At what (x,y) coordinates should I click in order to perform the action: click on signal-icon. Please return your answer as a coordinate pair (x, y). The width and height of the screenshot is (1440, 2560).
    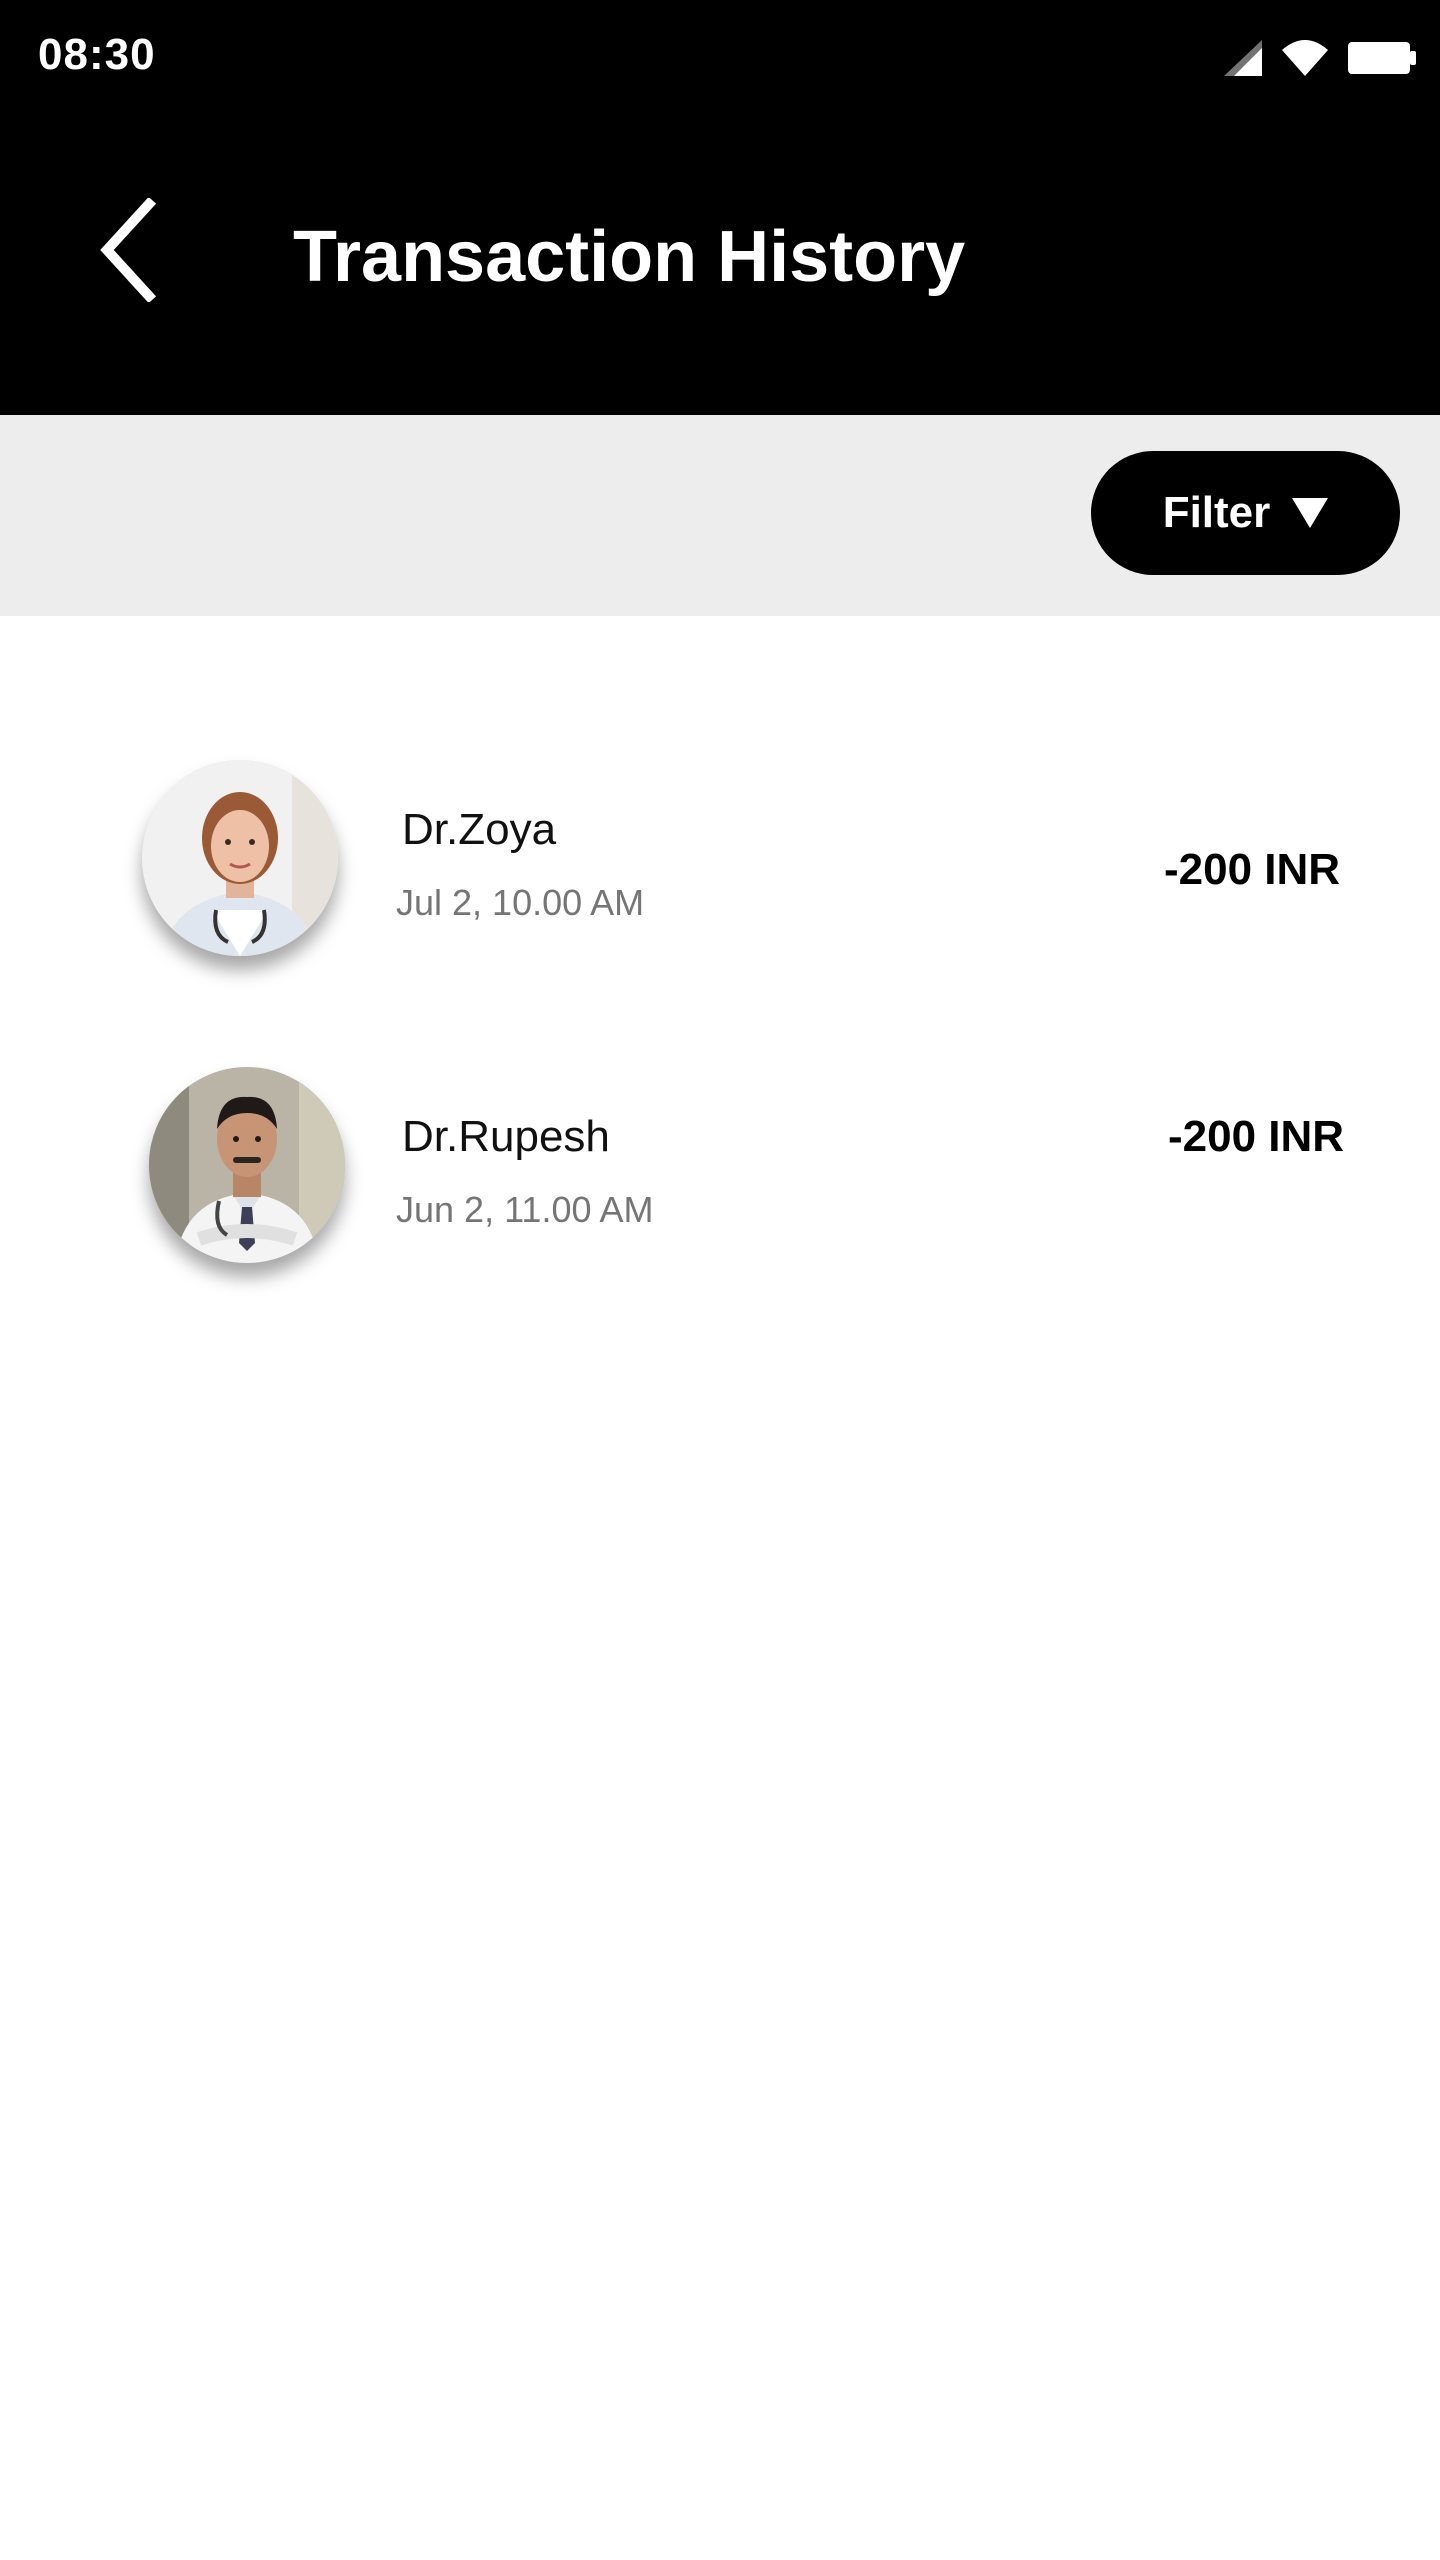
    Looking at the image, I should click on (1243, 58).